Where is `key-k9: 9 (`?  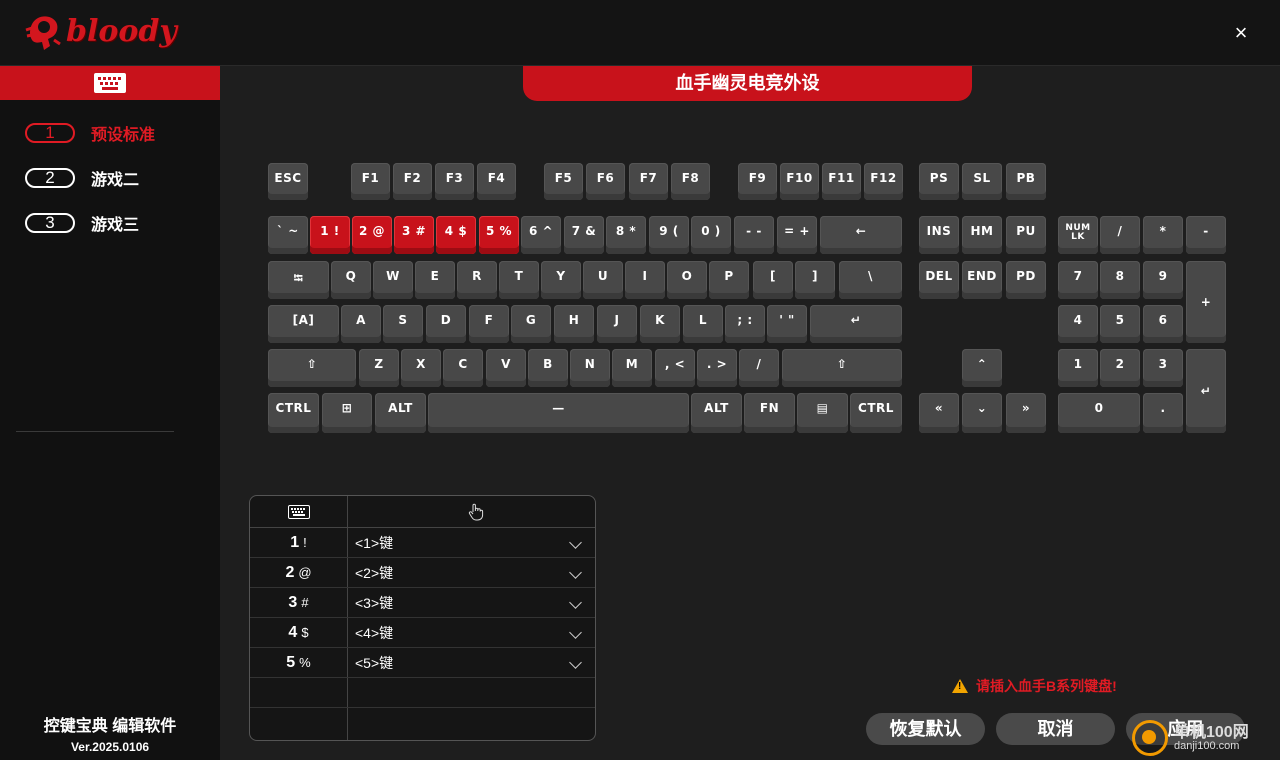
key-k9: 9 ( is located at coordinates (669, 235).